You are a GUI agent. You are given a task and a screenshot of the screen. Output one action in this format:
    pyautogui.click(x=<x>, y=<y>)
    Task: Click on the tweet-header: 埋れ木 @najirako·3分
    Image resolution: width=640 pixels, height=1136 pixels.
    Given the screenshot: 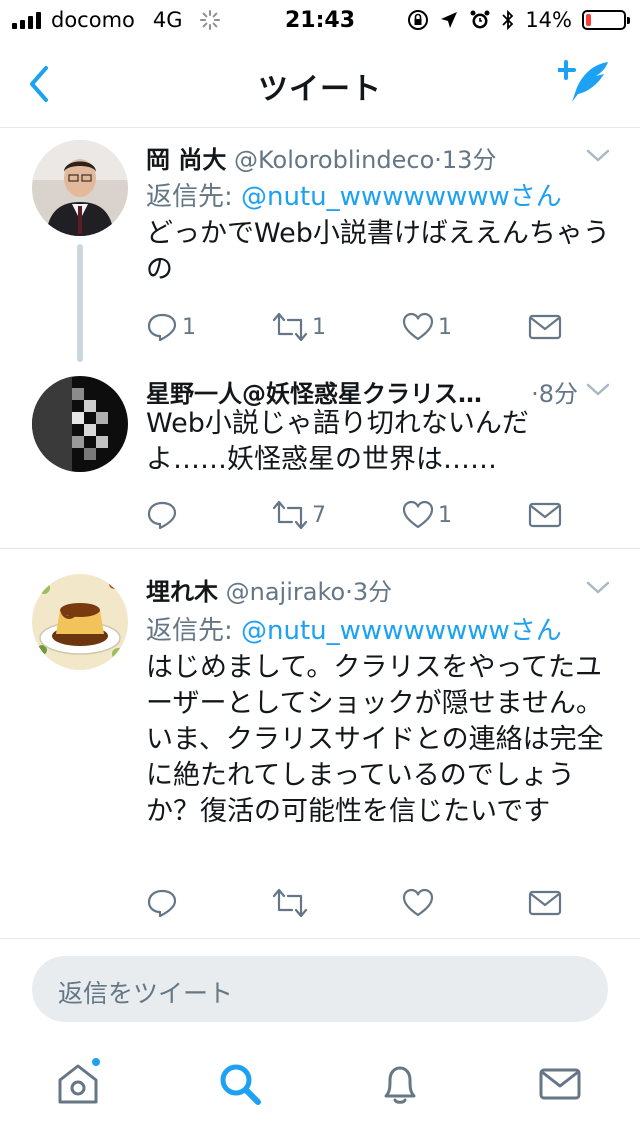 What is the action you would take?
    pyautogui.click(x=361, y=589)
    